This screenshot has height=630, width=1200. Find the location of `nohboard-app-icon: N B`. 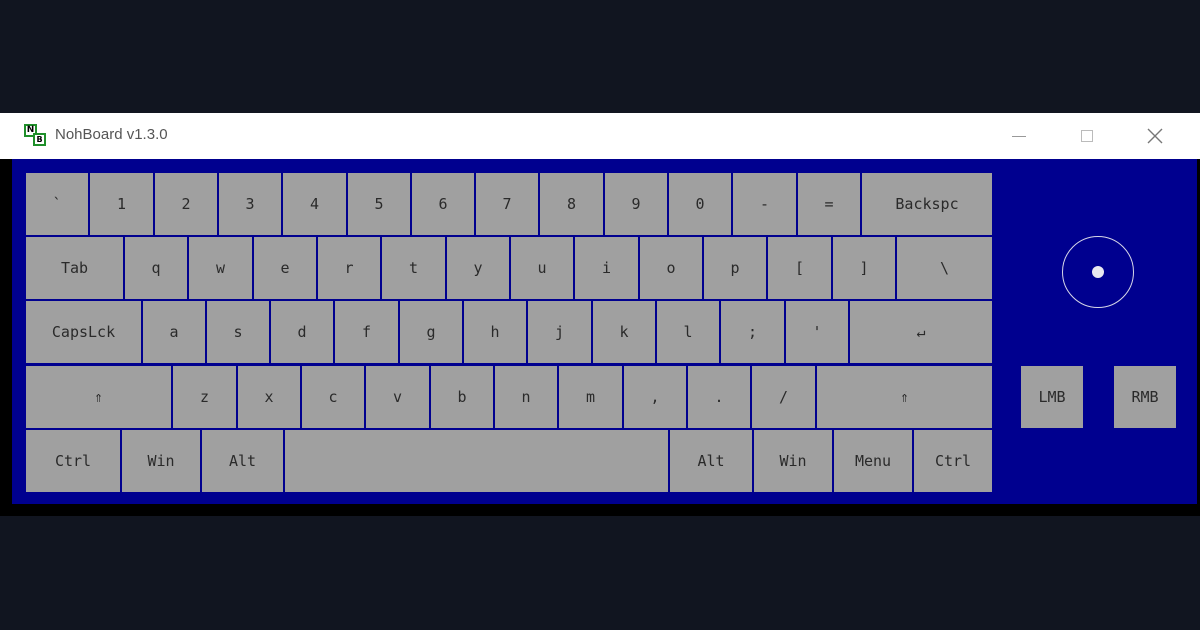

nohboard-app-icon: N B is located at coordinates (35, 135).